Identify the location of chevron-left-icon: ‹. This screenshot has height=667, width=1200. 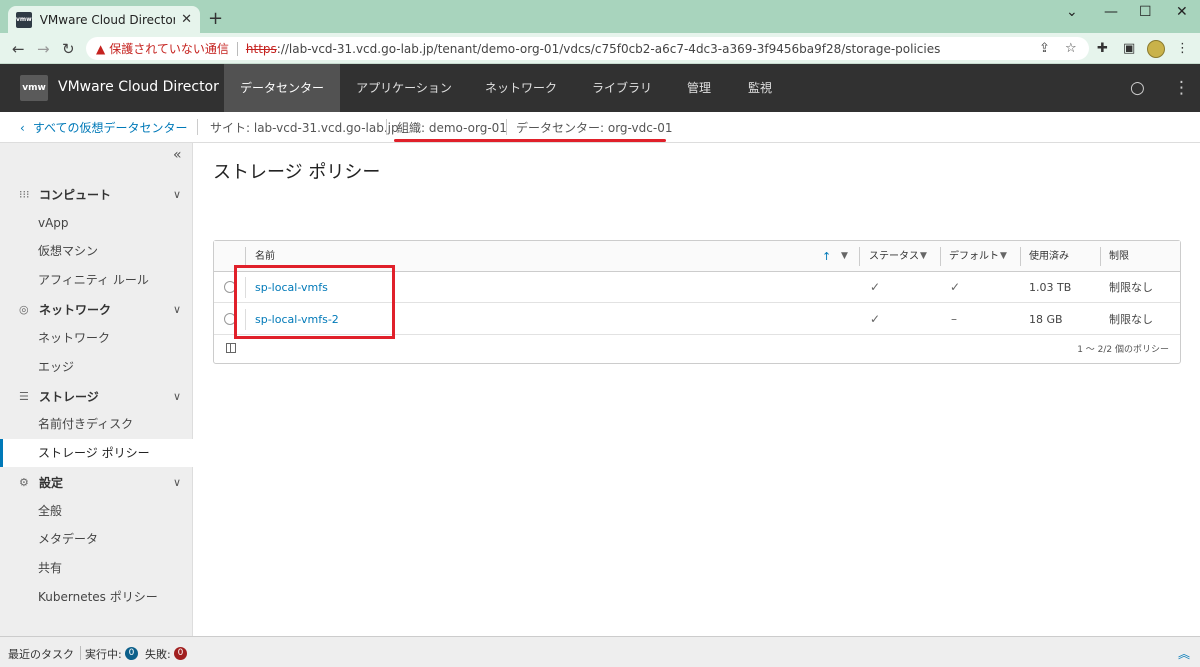
(22, 128).